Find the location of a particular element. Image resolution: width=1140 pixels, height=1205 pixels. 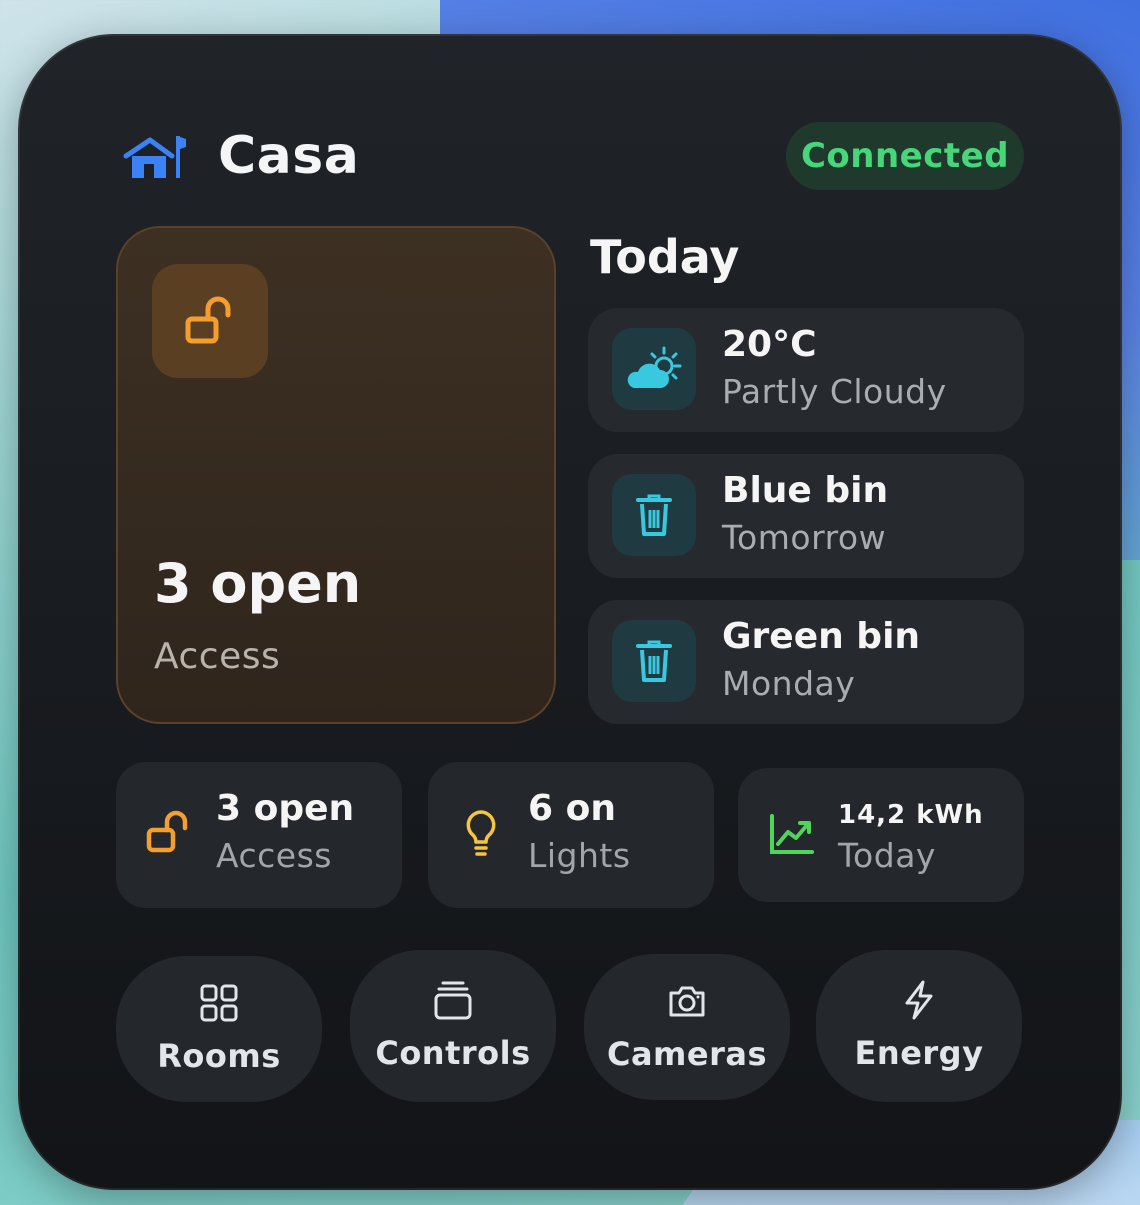

lights-stat-label: Lights is located at coordinates (579, 855).